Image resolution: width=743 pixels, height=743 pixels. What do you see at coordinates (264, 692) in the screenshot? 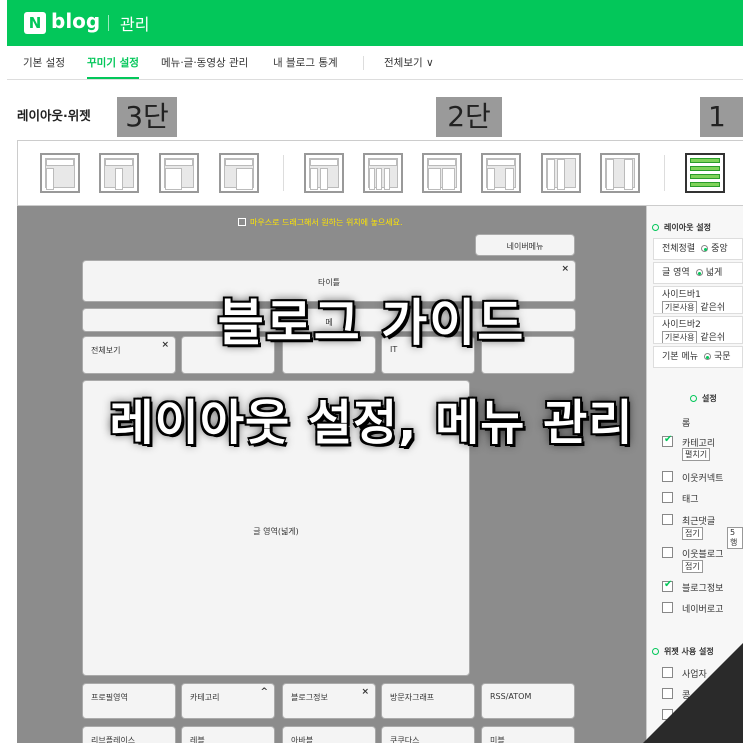
I see `chevron-up-icon: ^` at bounding box center [264, 692].